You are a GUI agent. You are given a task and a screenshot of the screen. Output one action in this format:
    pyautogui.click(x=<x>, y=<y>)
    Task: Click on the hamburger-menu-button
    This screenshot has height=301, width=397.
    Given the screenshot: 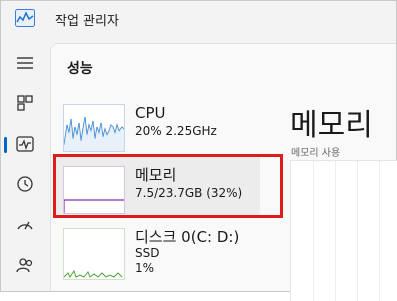 What is the action you would take?
    pyautogui.click(x=25, y=63)
    